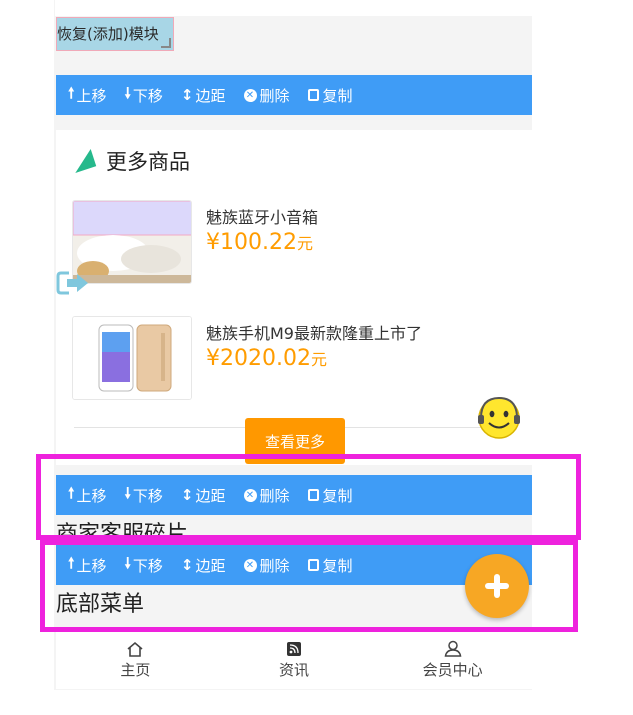 Image resolution: width=633 pixels, height=715 pixels. Describe the element at coordinates (143, 95) in the screenshot. I see `move-down-button: 🠗 下移` at that location.